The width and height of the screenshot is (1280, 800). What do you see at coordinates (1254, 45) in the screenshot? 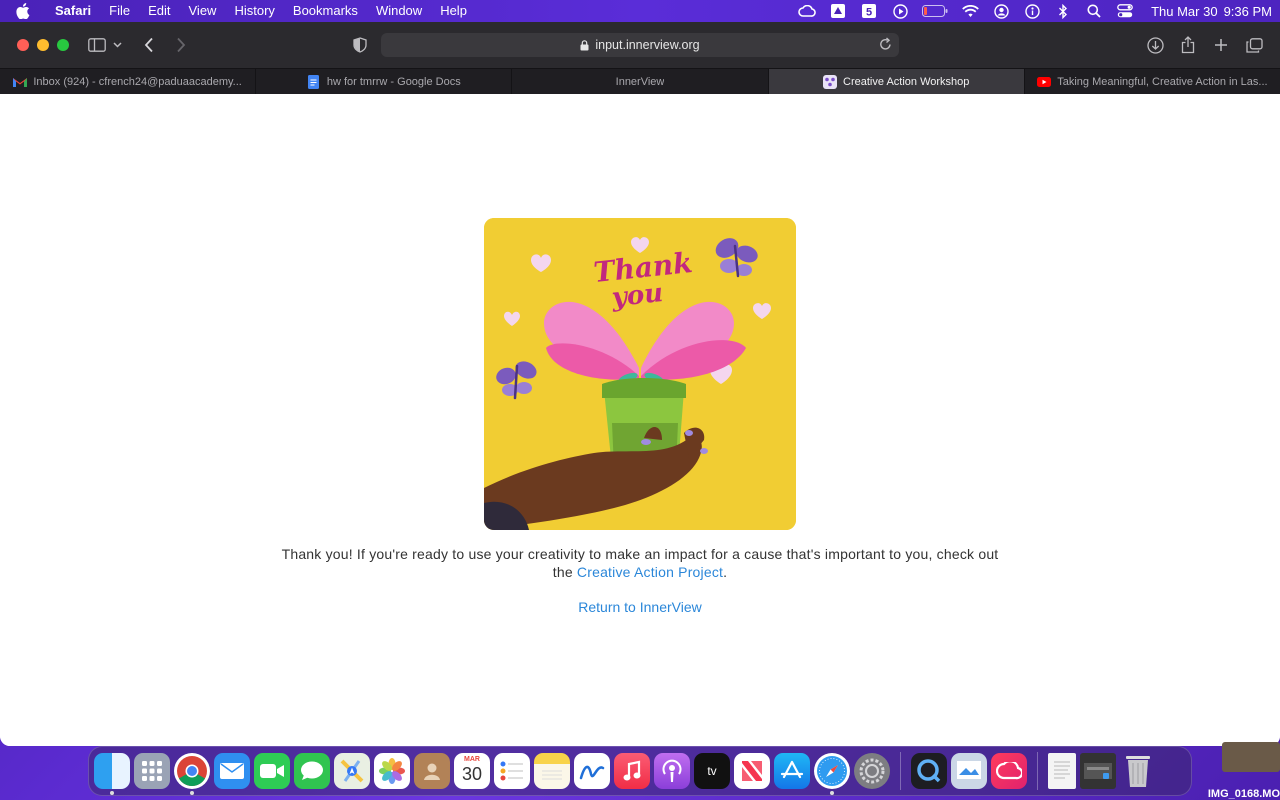
I see `tab-overview-icon` at bounding box center [1254, 45].